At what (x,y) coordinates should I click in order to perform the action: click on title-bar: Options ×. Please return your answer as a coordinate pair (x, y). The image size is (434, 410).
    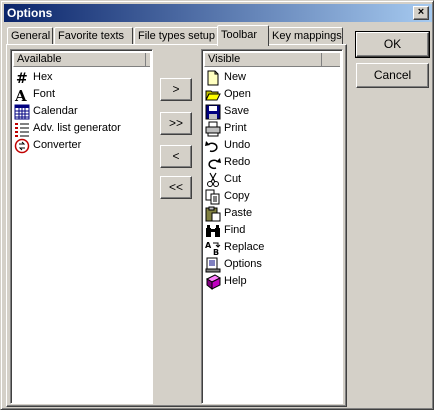
    Looking at the image, I should click on (218, 13).